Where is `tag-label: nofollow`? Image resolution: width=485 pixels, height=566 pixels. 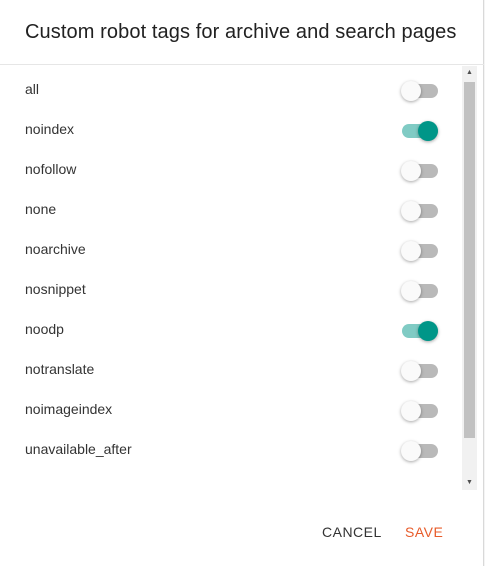
tag-label: nofollow is located at coordinates (51, 169).